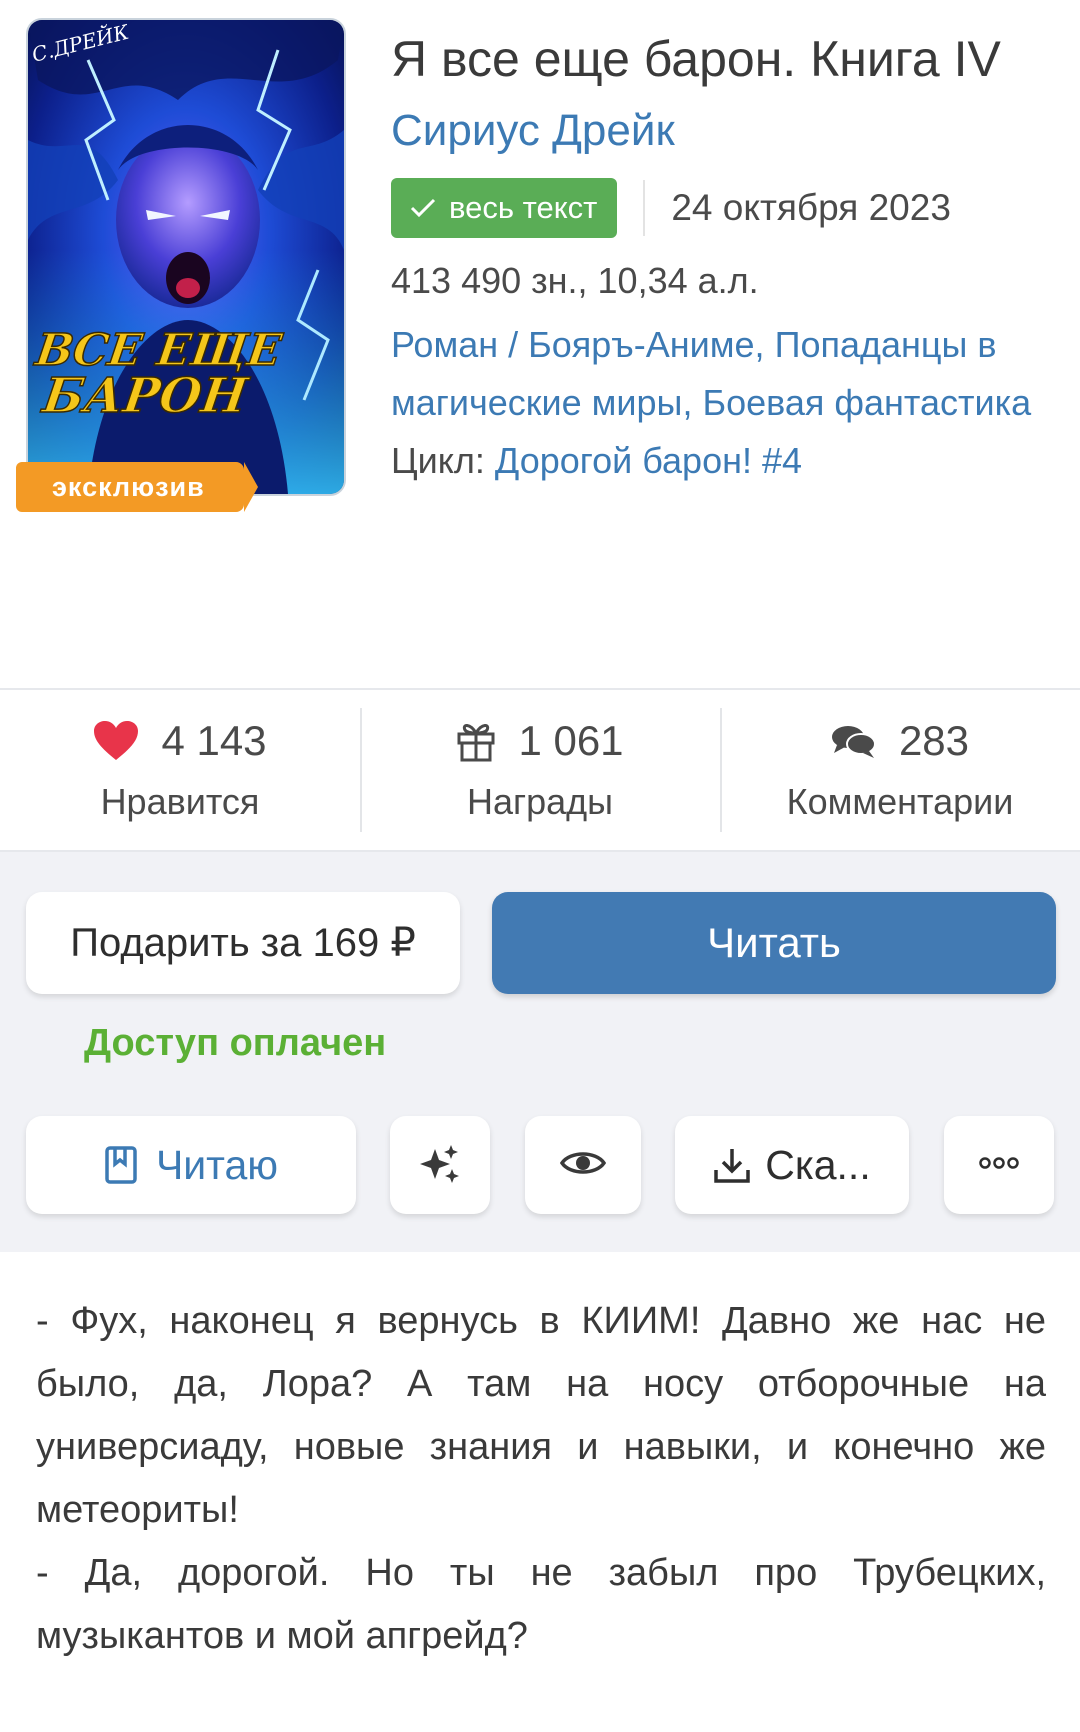  What do you see at coordinates (866, 402) in the screenshot?
I see `genre-link: Боевая фантастика` at bounding box center [866, 402].